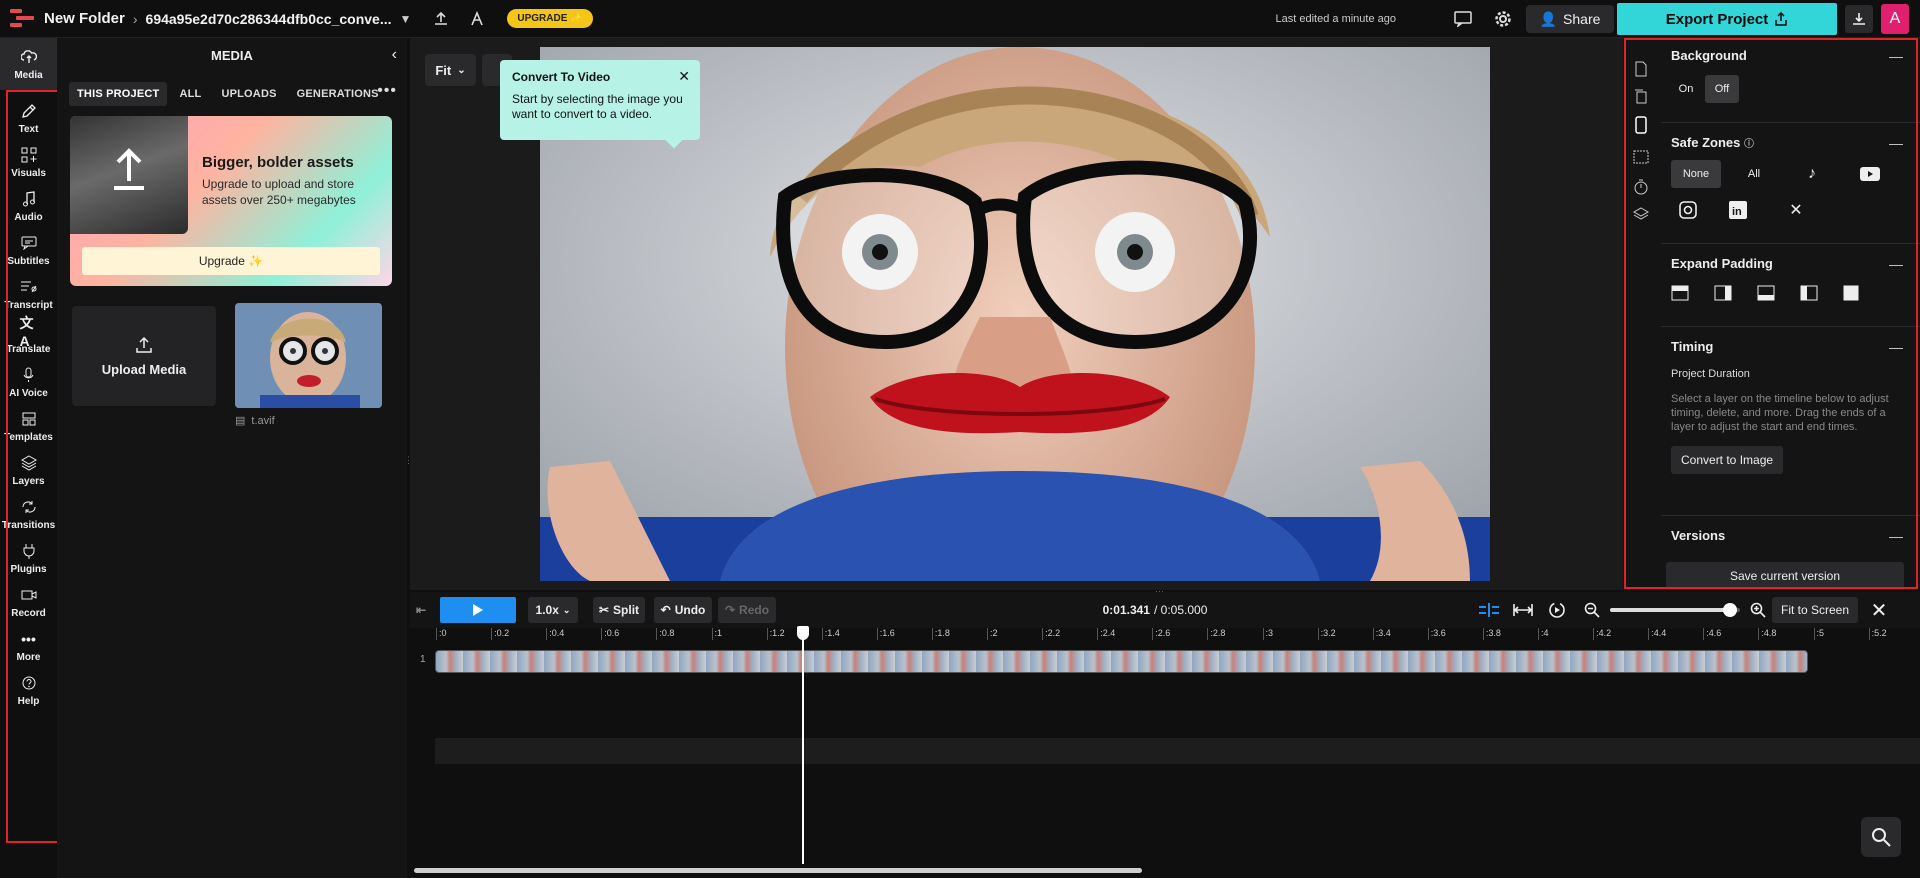 The image size is (1920, 878). Describe the element at coordinates (1710, 374) in the screenshot. I see `project-duration-label: Project Duration` at that location.